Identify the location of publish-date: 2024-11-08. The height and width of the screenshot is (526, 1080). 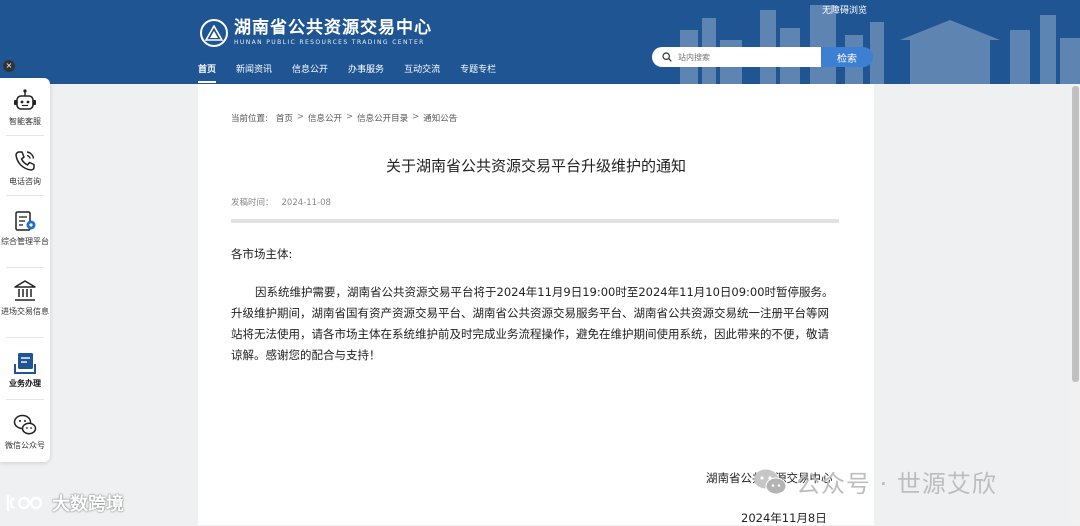
(306, 203).